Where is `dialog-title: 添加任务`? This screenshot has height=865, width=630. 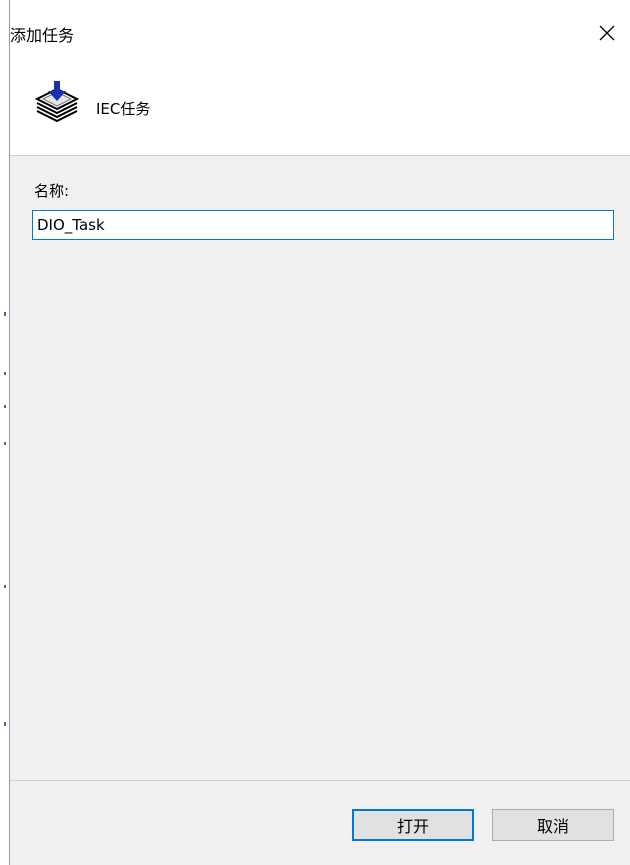
dialog-title: 添加任务 is located at coordinates (42, 35).